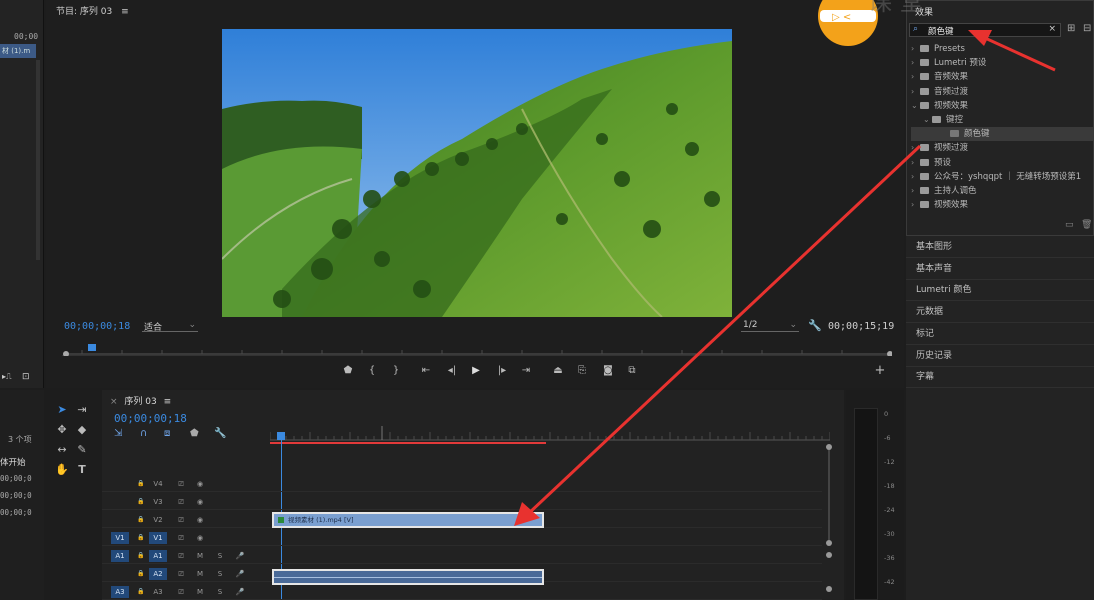 The image size is (1094, 600). What do you see at coordinates (118, 433) in the screenshot?
I see `nest-icon: ⇲` at bounding box center [118, 433].